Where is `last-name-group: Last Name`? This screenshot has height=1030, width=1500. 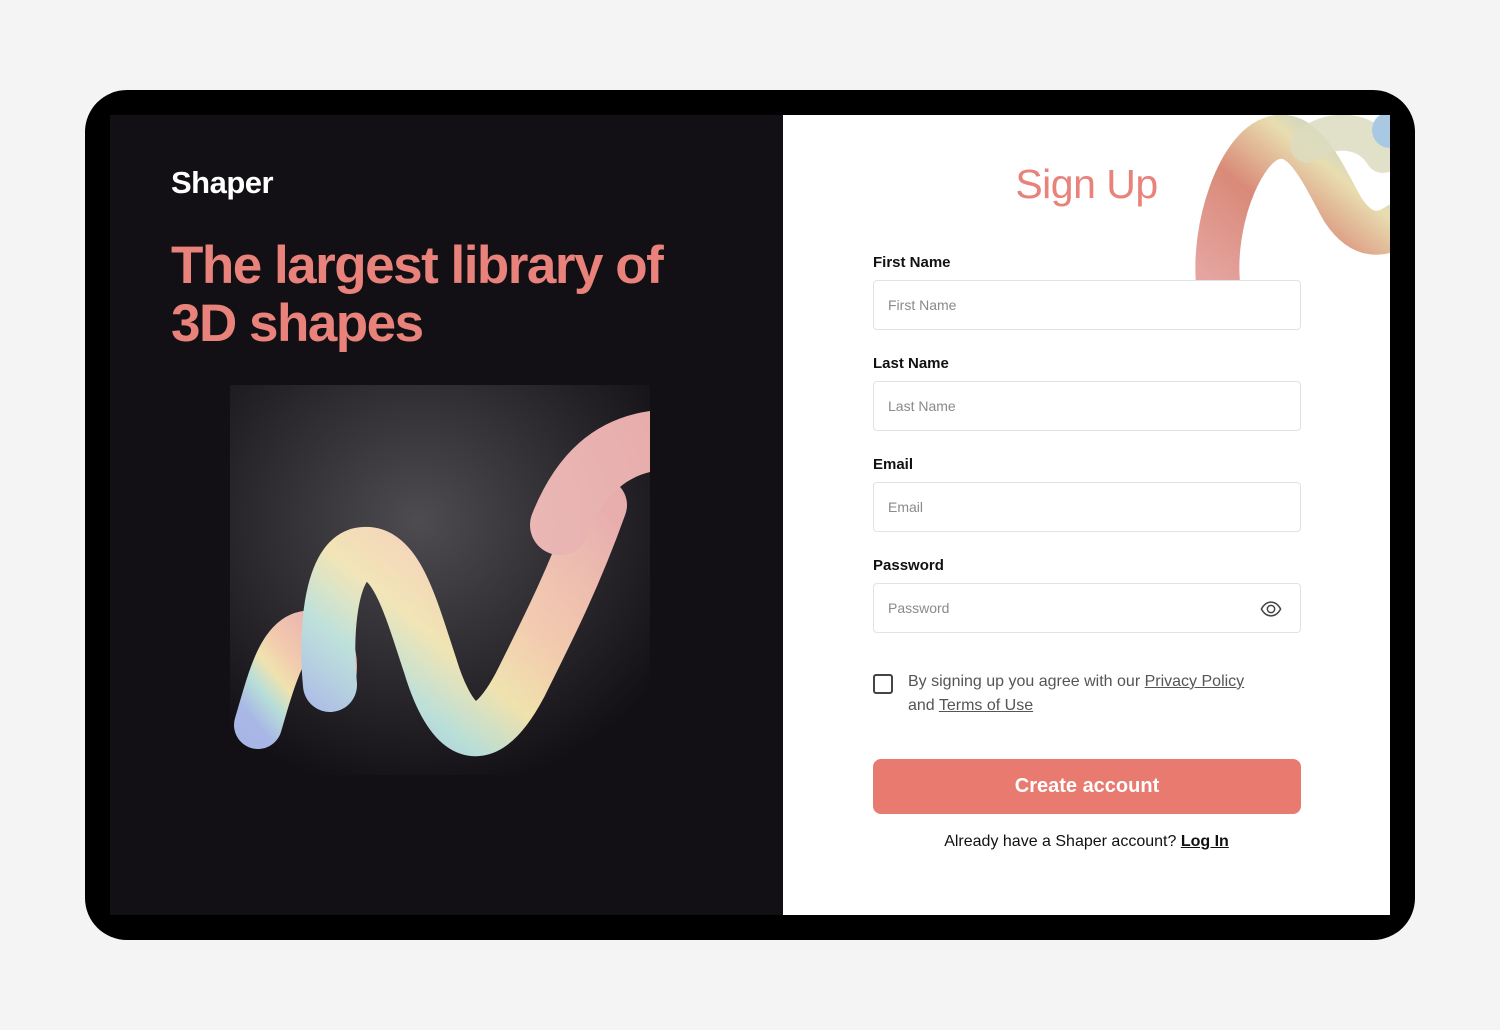 last-name-group: Last Name is located at coordinates (1087, 393).